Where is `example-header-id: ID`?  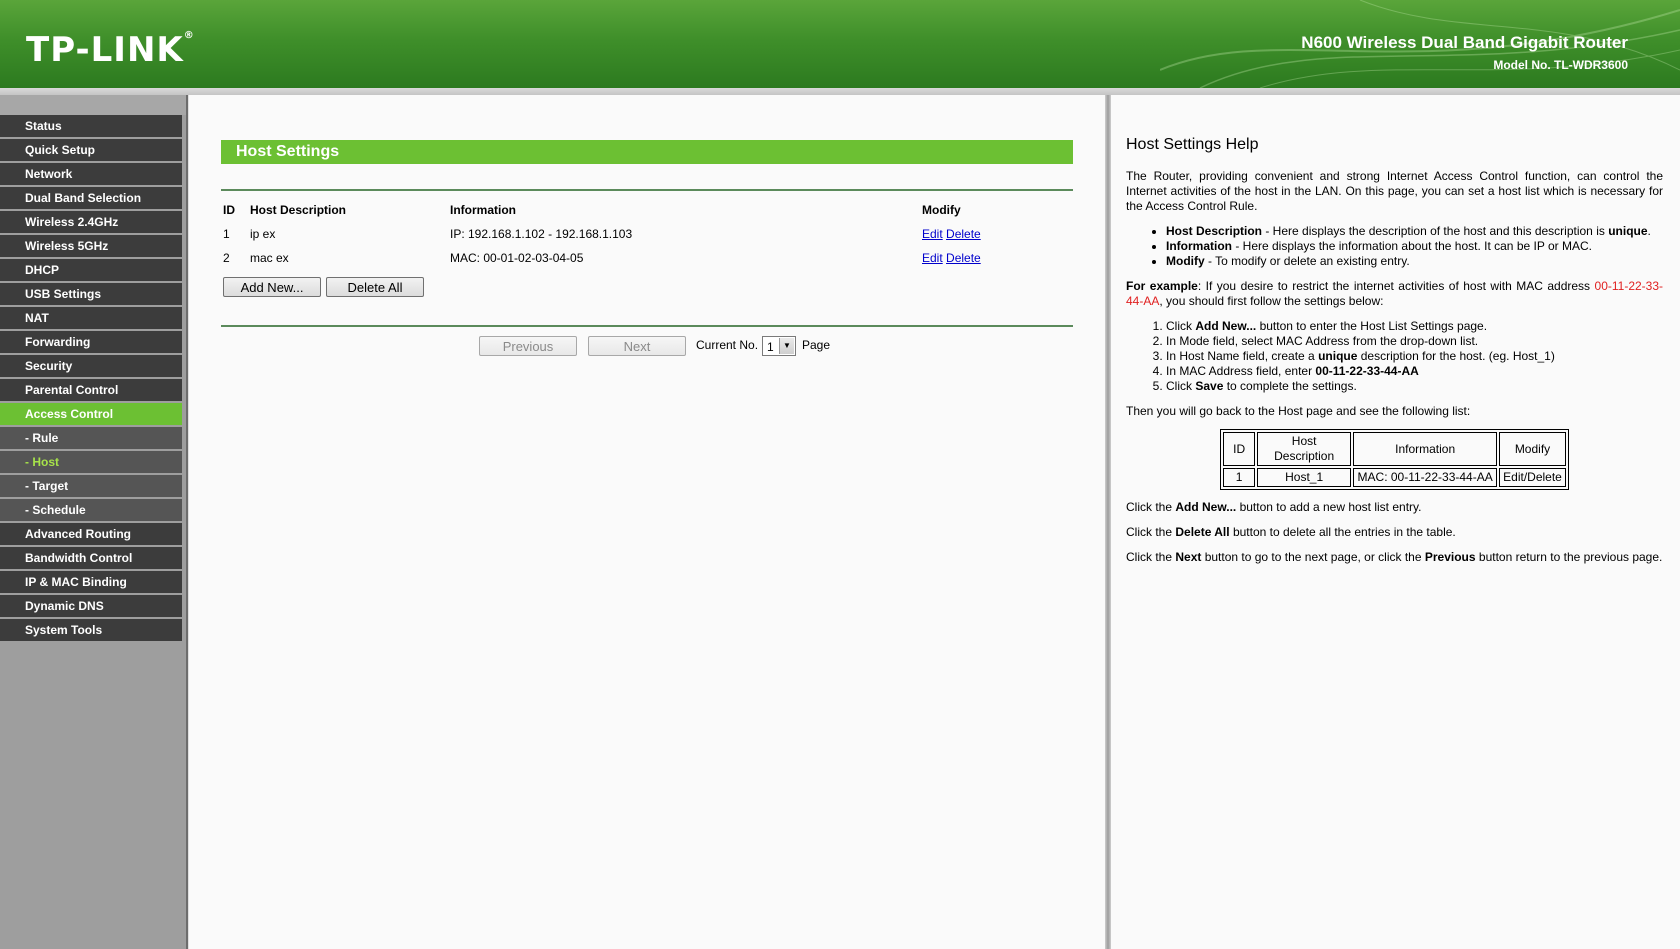
example-header-id: ID is located at coordinates (1239, 449).